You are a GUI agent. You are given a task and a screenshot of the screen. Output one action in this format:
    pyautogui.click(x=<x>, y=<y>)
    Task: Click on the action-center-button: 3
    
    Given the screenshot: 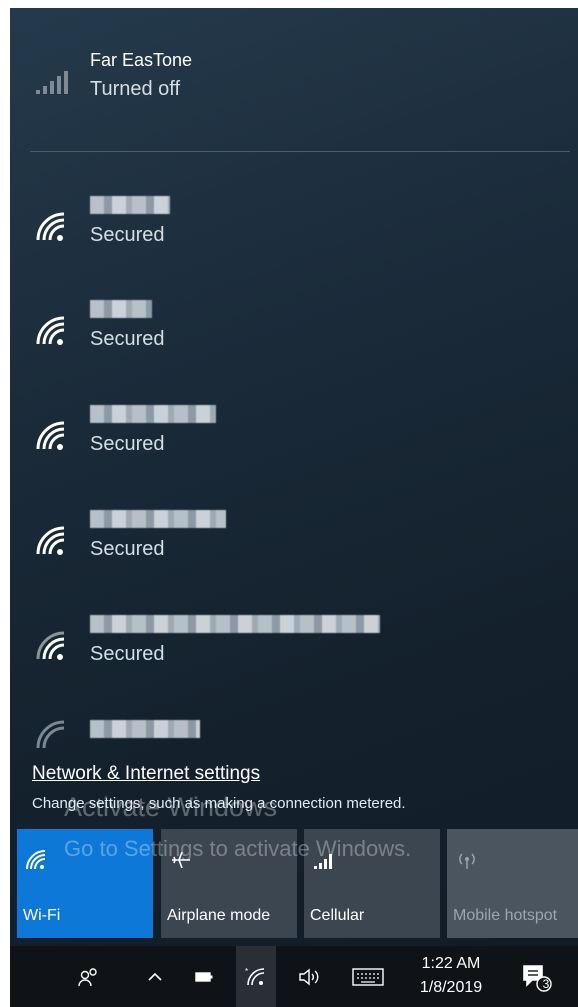 What is the action you would take?
    pyautogui.click(x=536, y=976)
    